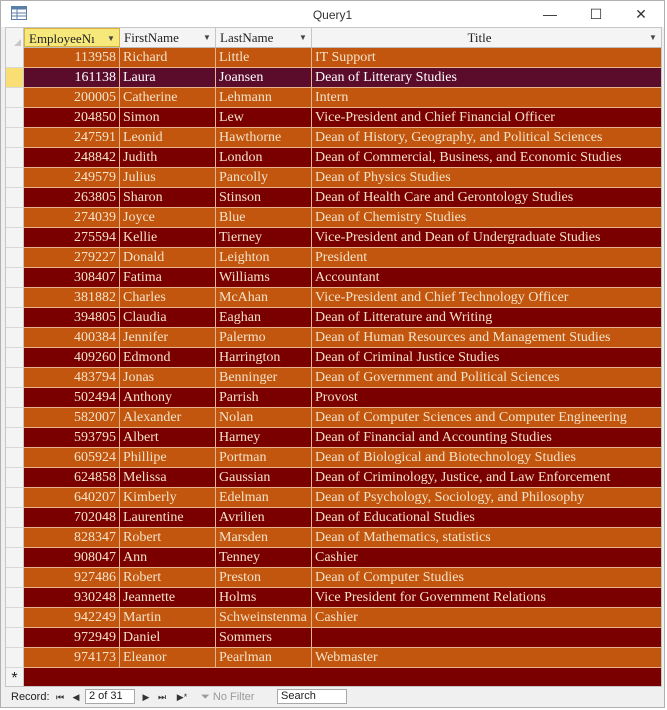  Describe the element at coordinates (72, 278) in the screenshot. I see `employee-number-cell: 308407` at that location.